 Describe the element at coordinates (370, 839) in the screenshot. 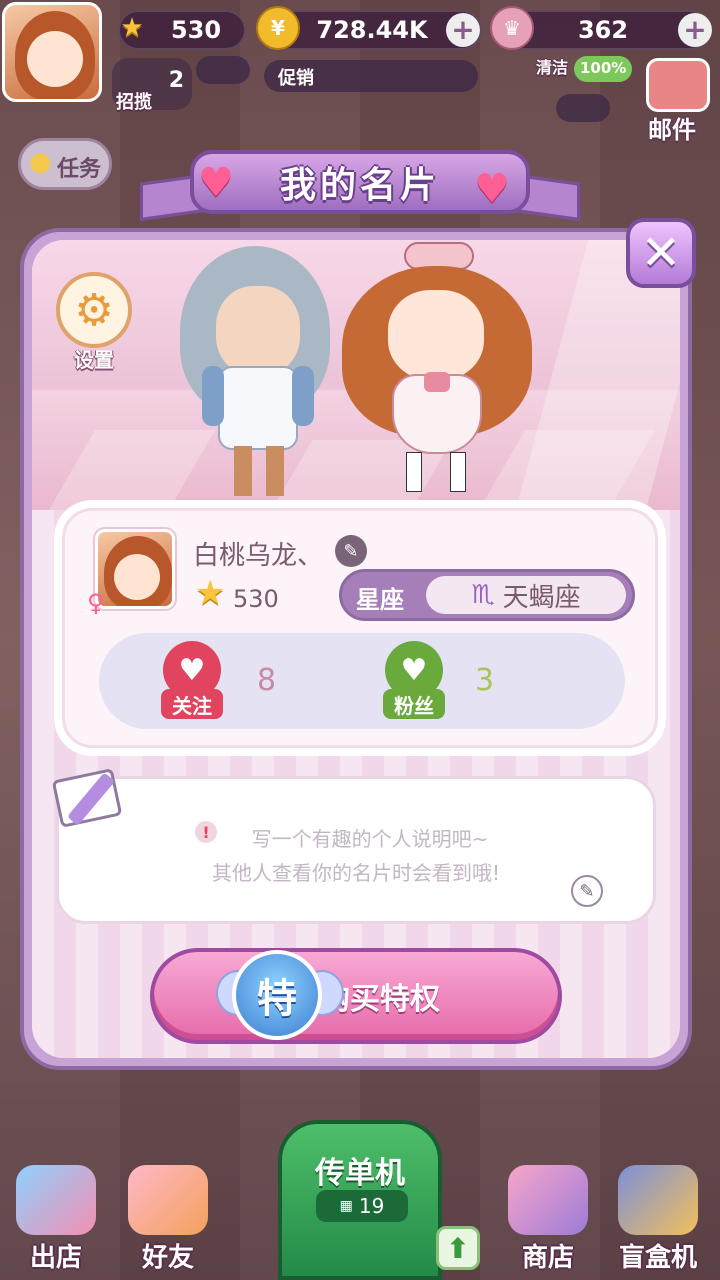

I see `bio-placeholder-line1: 写一个有趣的个人说明吧~` at that location.